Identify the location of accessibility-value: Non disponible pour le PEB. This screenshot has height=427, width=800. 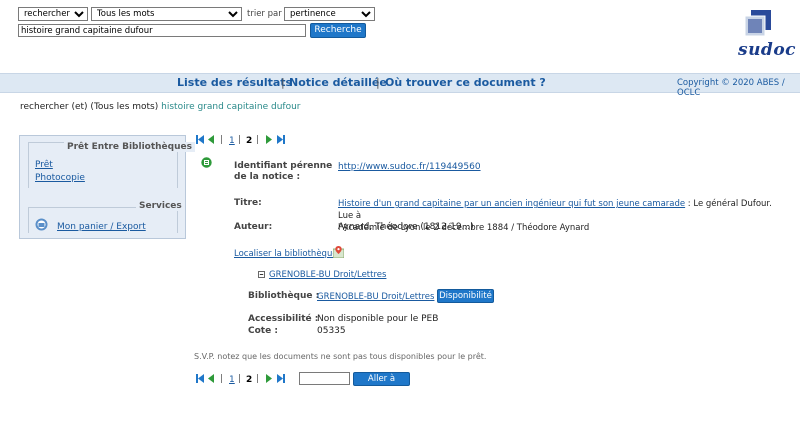
(378, 319).